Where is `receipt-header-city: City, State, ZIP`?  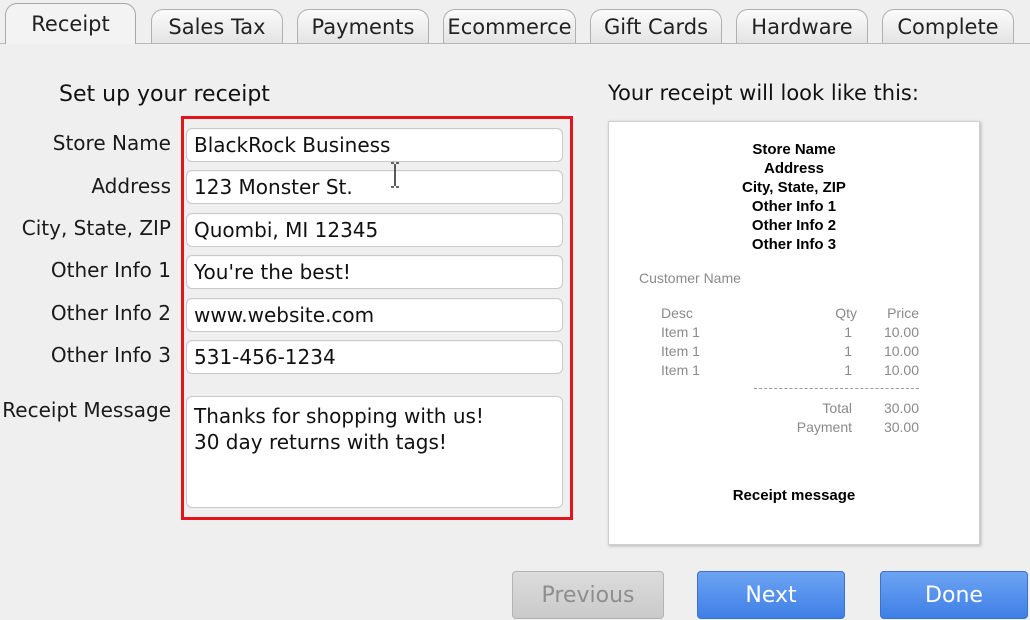
receipt-header-city: City, State, ZIP is located at coordinates (794, 187).